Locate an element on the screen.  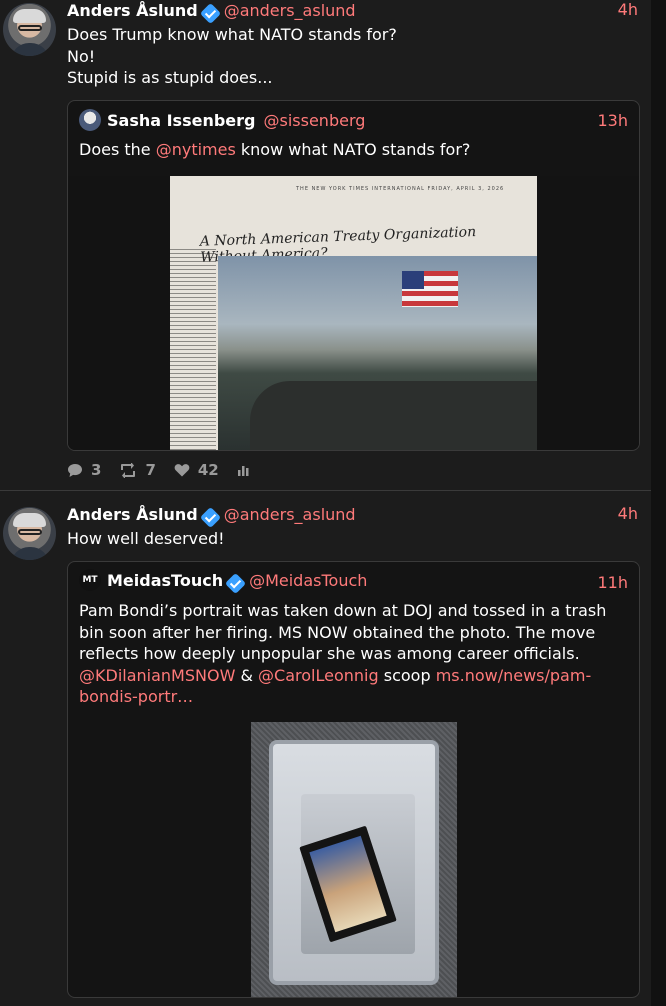
quote-time: 13h is located at coordinates (613, 120).